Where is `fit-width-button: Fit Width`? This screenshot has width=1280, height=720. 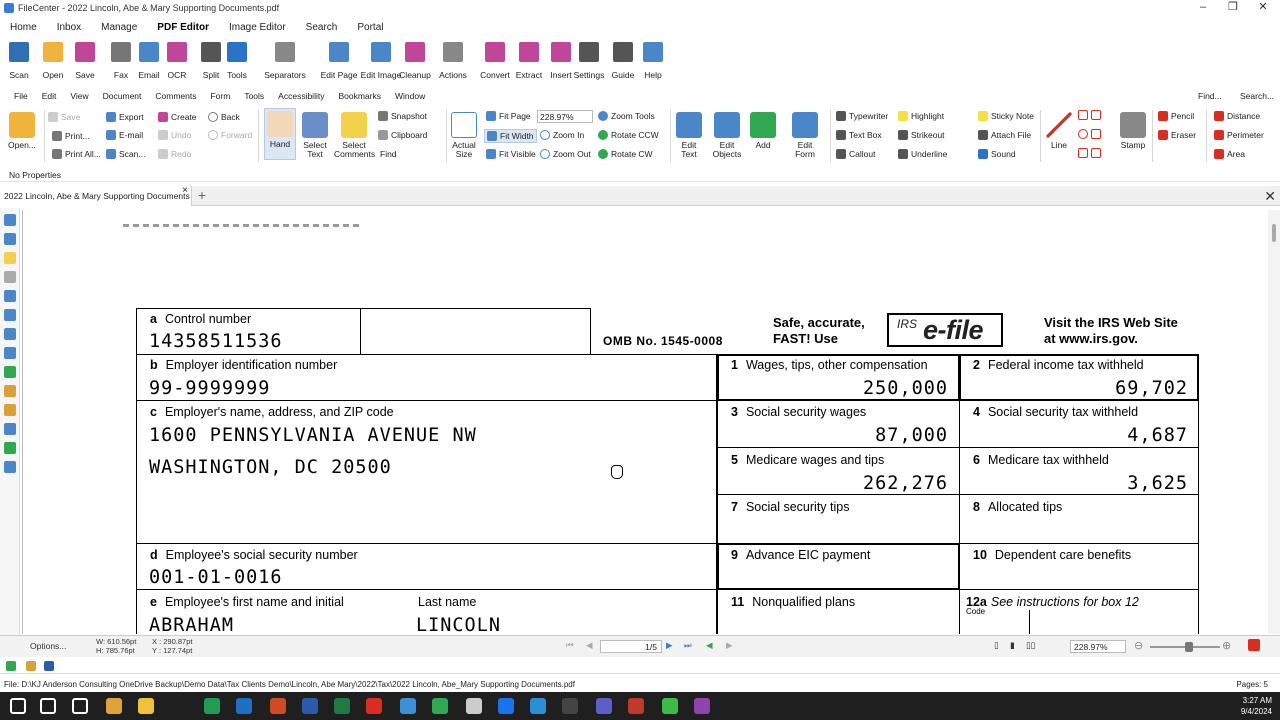
fit-width-button: Fit Width is located at coordinates (510, 136).